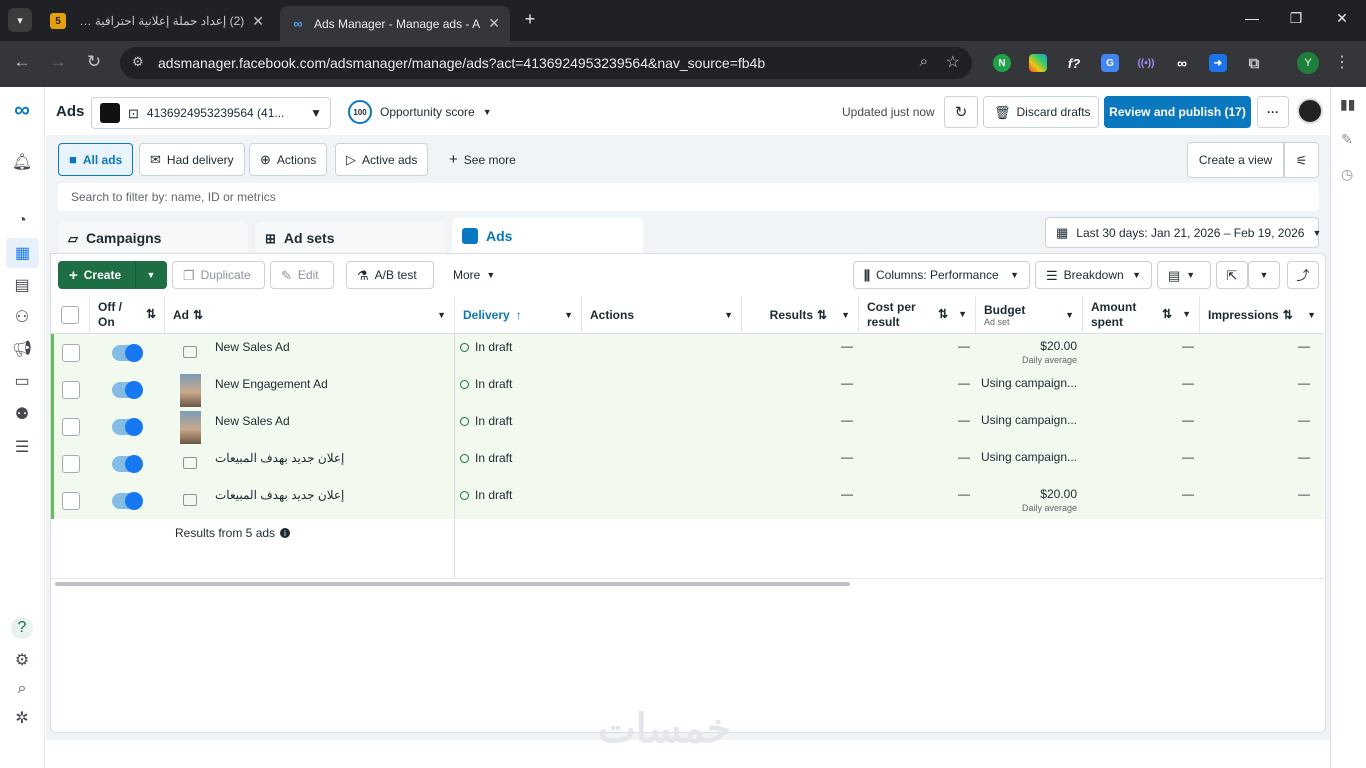 This screenshot has height=768, width=1366. What do you see at coordinates (1232, 275) in the screenshot?
I see `export-button: ⇱` at bounding box center [1232, 275].